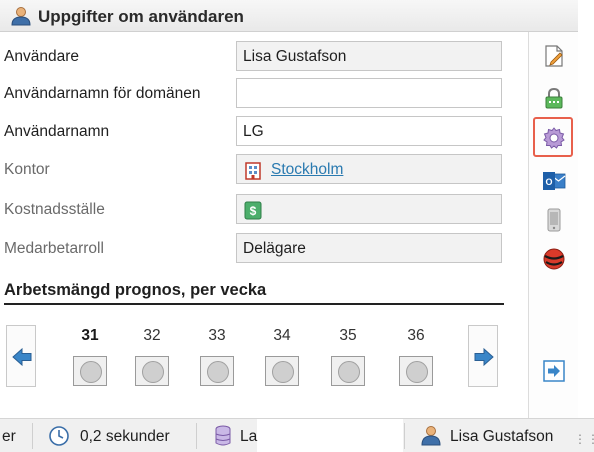  I want to click on settings-button, so click(553, 137).